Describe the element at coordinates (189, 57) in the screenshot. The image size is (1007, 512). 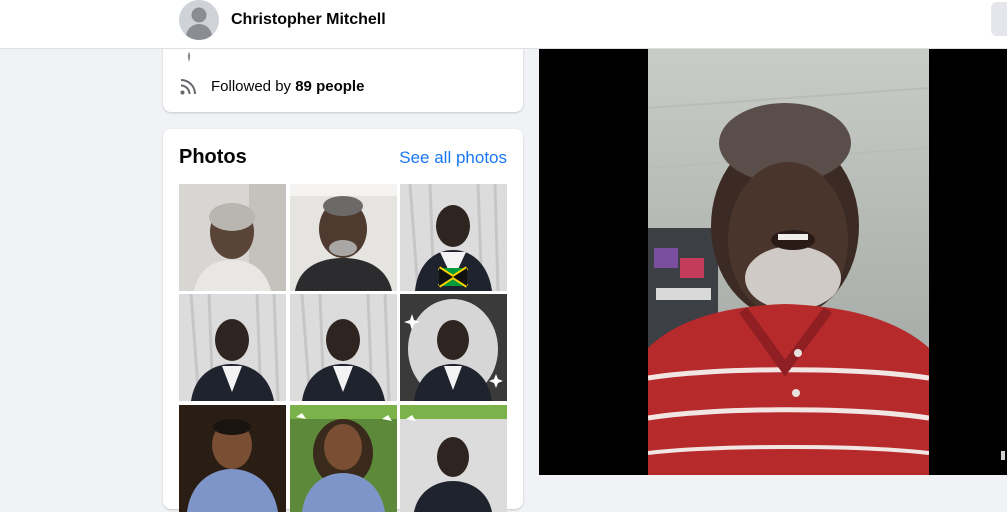
I see `location-icon` at that location.